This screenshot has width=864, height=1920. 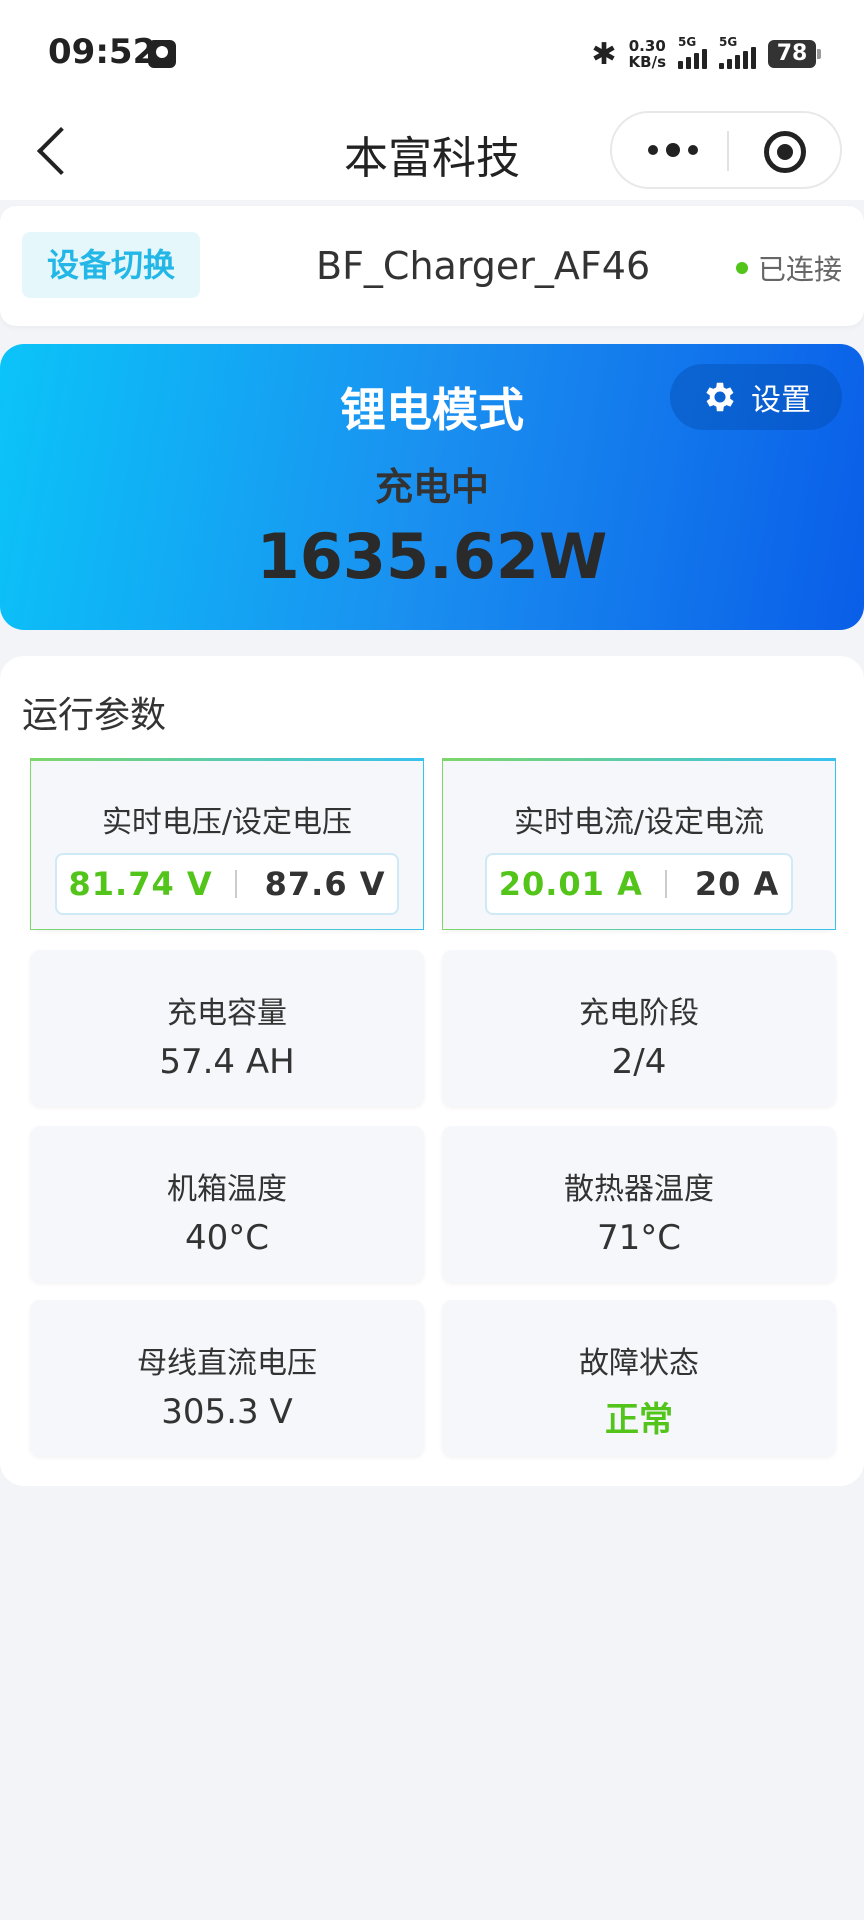 What do you see at coordinates (227, 822) in the screenshot?
I see `voltage-label: 实时电压/设定电压` at bounding box center [227, 822].